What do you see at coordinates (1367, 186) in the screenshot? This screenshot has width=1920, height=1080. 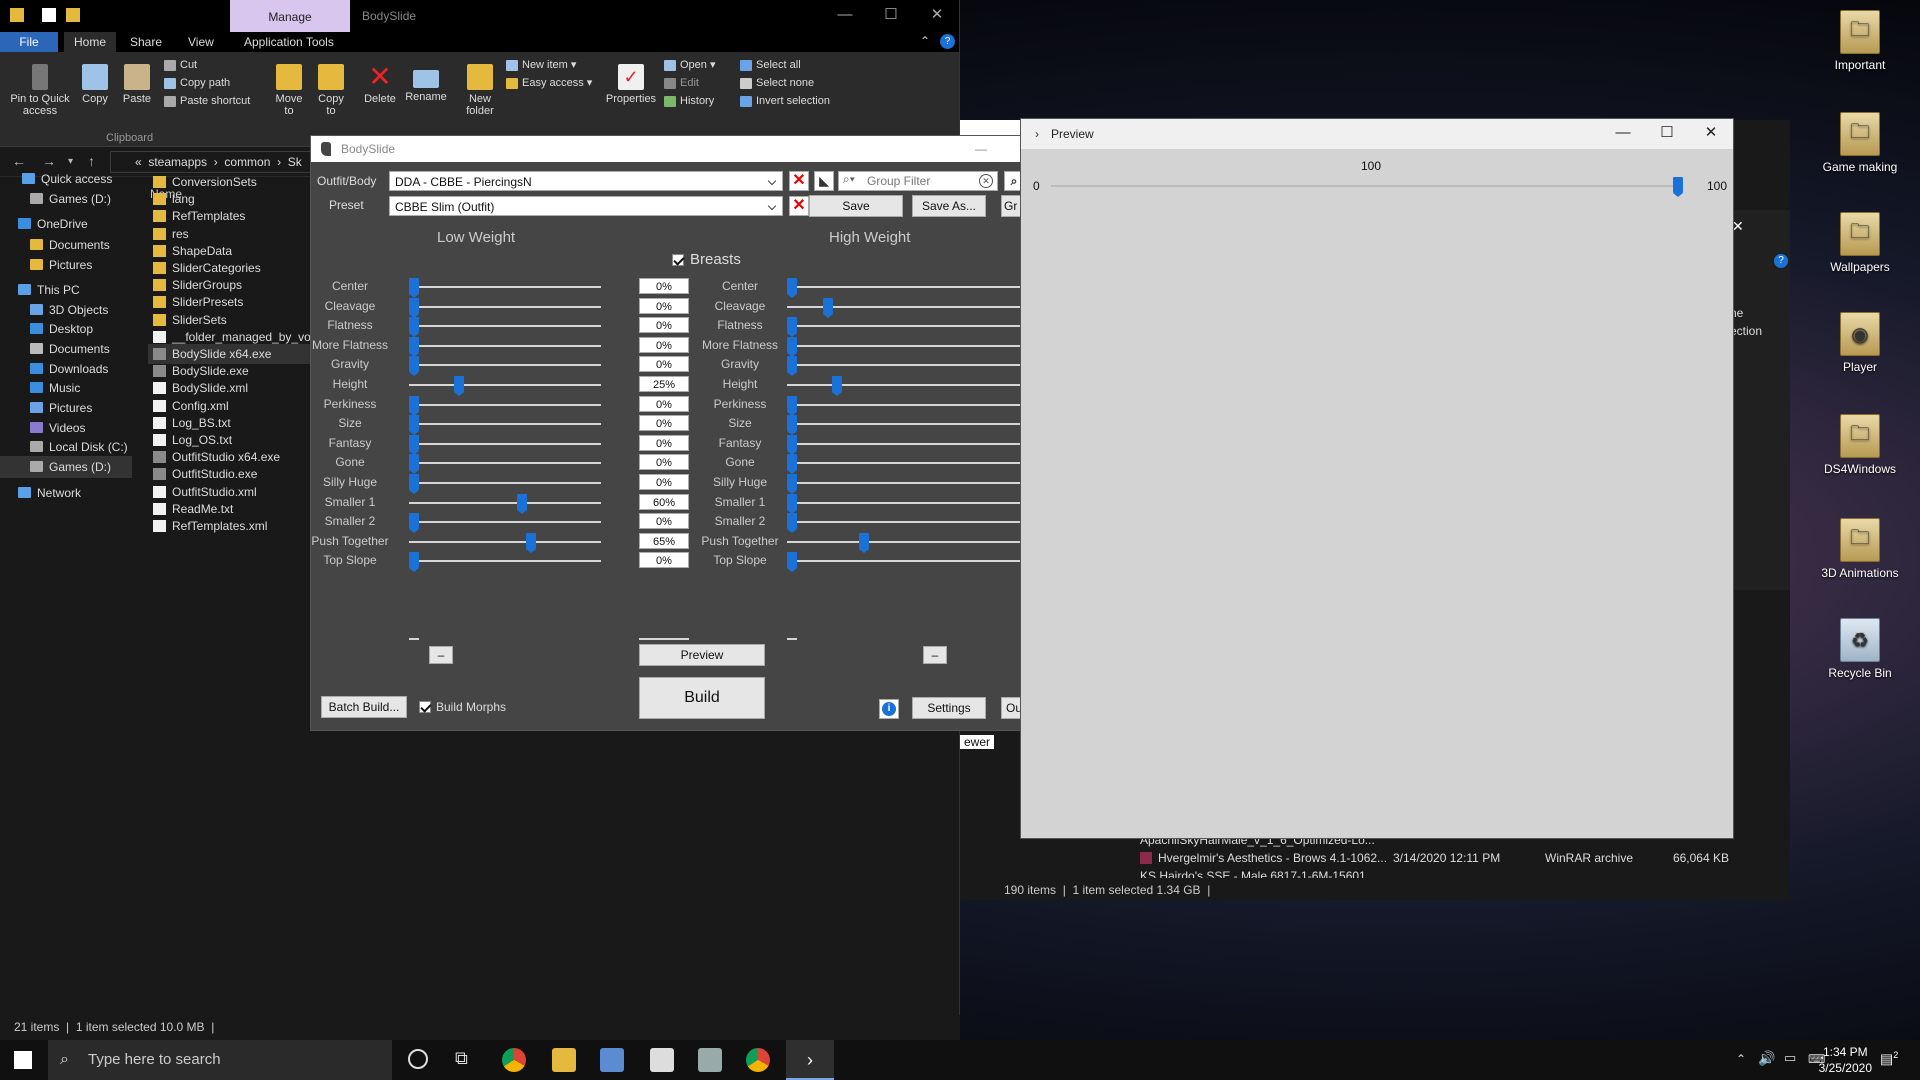 I see `preview-weight-slider-track` at bounding box center [1367, 186].